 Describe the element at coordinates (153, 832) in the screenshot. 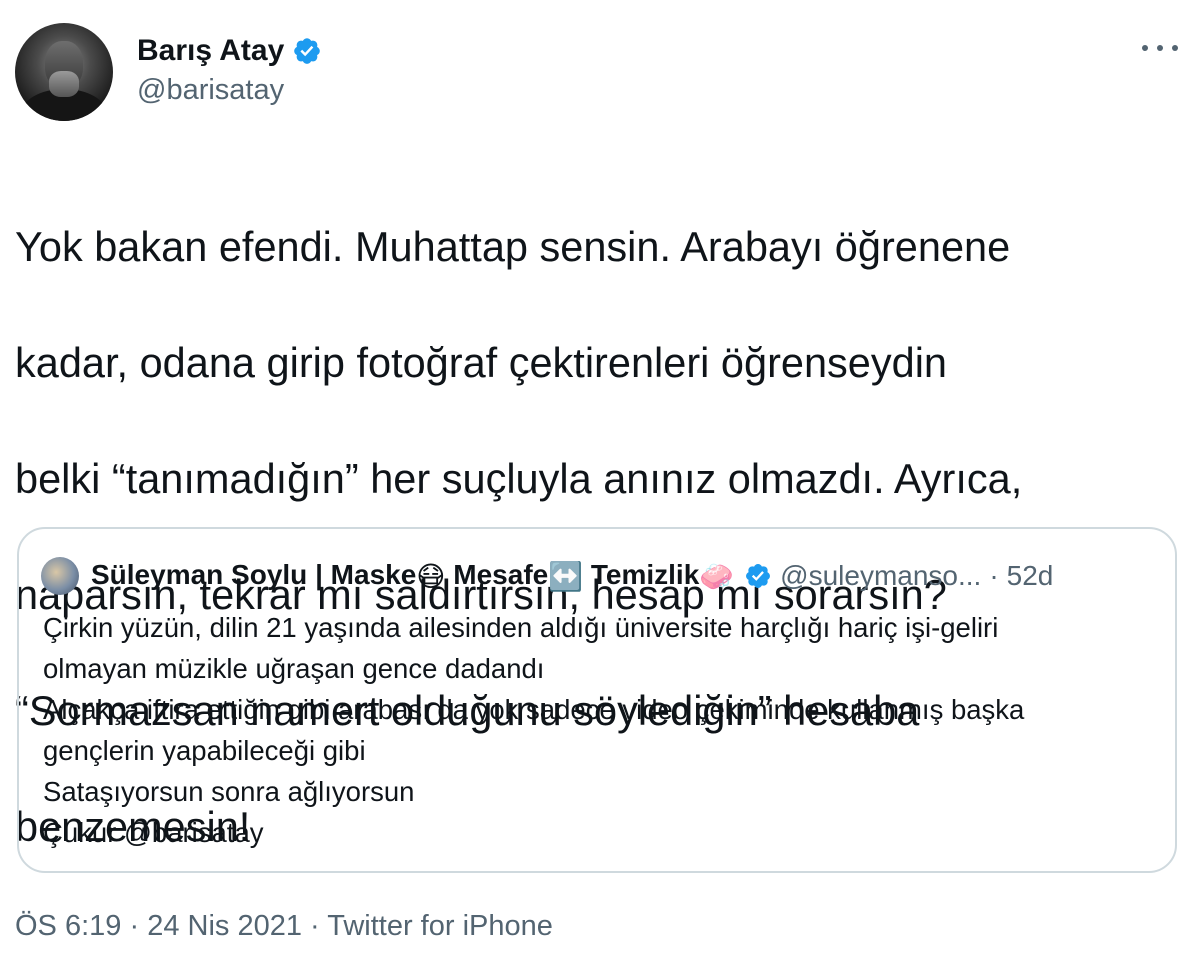

I see `quoted-text-line: Çukur @barisatay` at that location.